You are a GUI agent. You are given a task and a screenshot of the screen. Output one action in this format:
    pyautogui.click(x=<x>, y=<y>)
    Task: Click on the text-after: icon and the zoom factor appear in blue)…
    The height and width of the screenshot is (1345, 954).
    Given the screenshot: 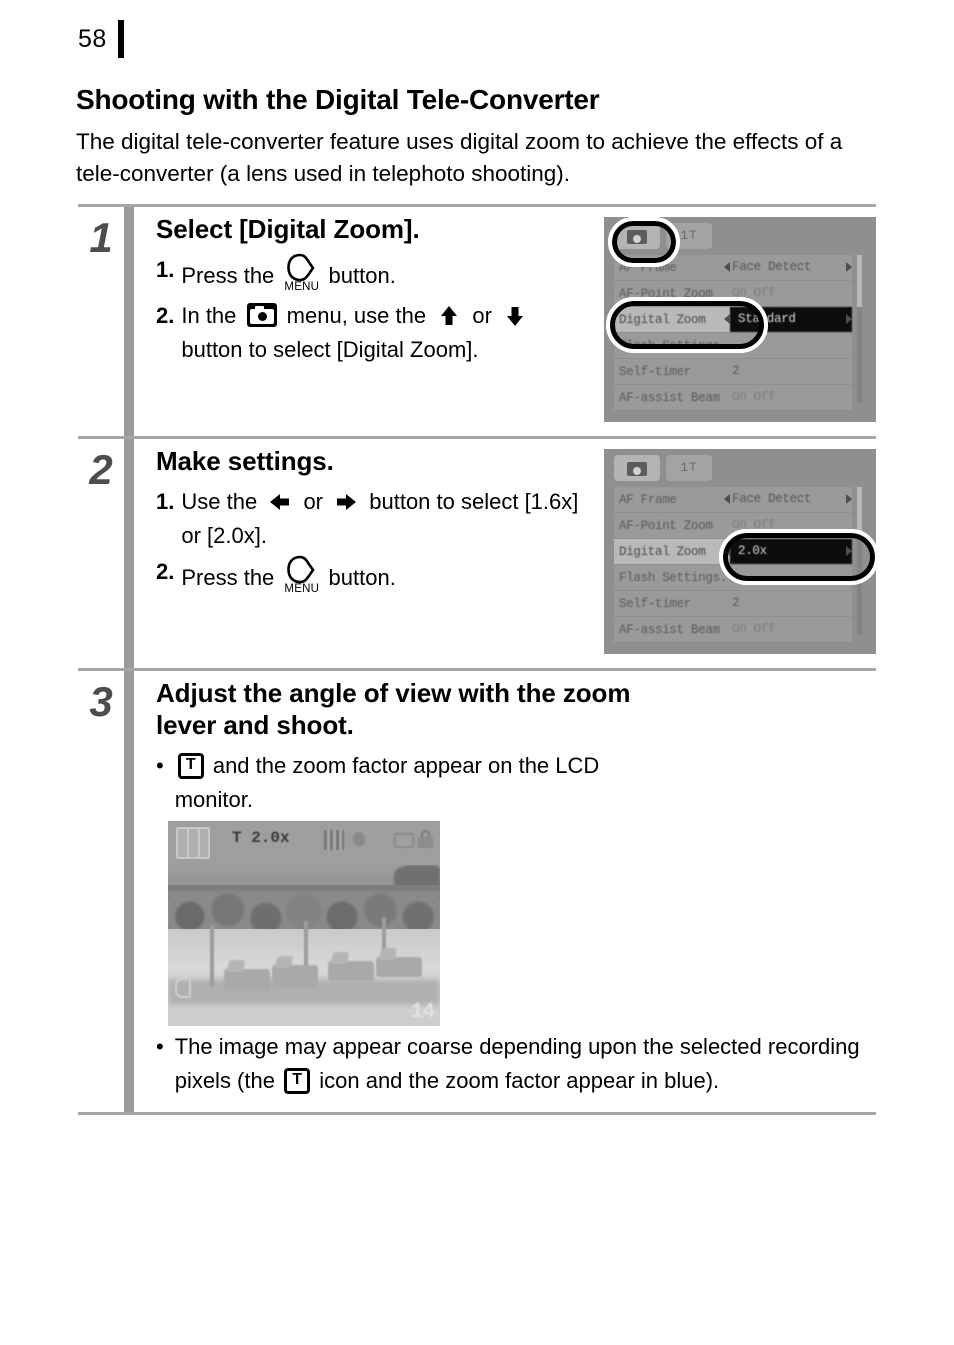 What is the action you would take?
    pyautogui.click(x=519, y=1080)
    